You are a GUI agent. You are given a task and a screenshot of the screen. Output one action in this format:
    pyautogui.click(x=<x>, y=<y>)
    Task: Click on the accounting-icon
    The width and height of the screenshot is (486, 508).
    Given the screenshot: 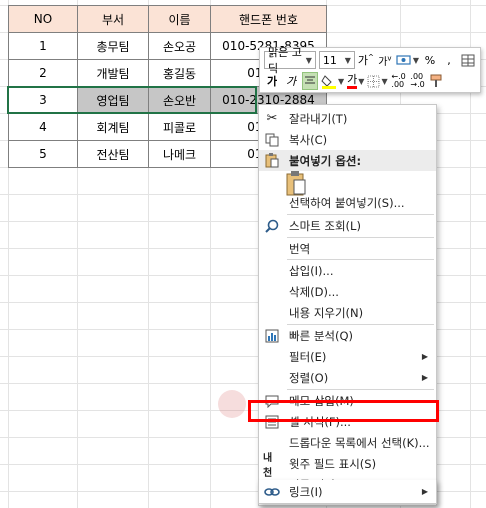 What is the action you would take?
    pyautogui.click(x=403, y=60)
    